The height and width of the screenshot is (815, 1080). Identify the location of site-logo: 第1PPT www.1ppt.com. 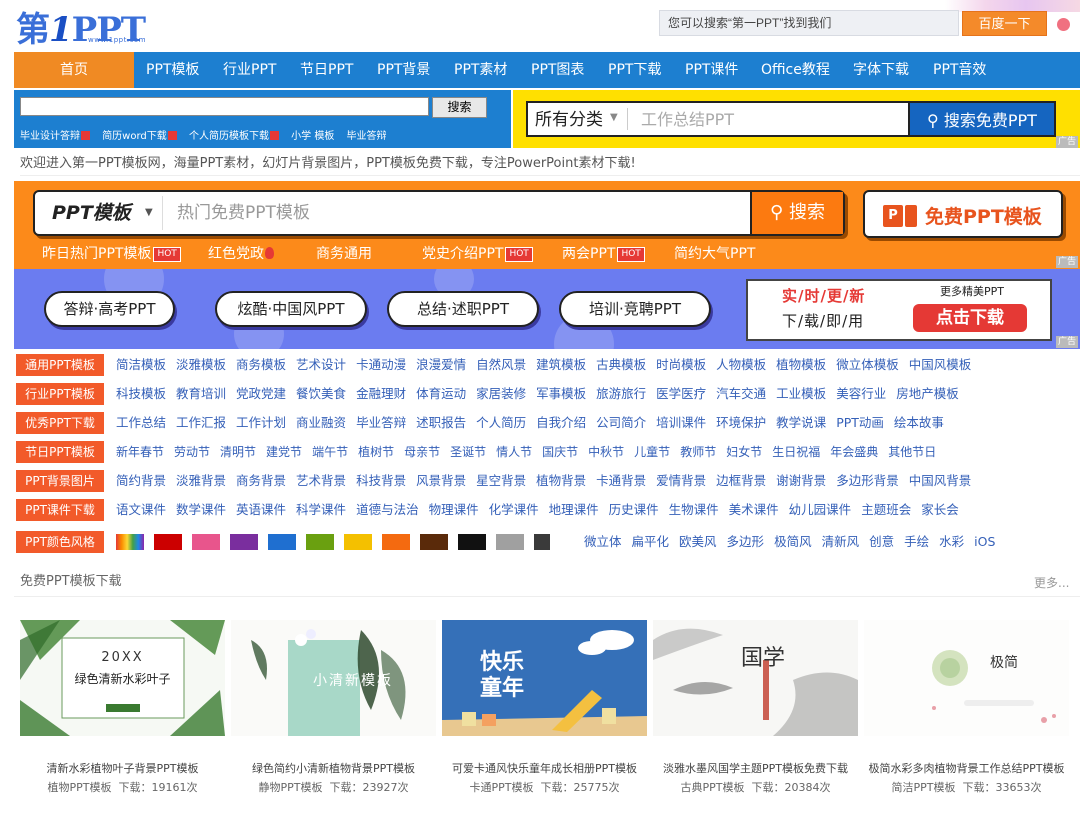
(98, 28).